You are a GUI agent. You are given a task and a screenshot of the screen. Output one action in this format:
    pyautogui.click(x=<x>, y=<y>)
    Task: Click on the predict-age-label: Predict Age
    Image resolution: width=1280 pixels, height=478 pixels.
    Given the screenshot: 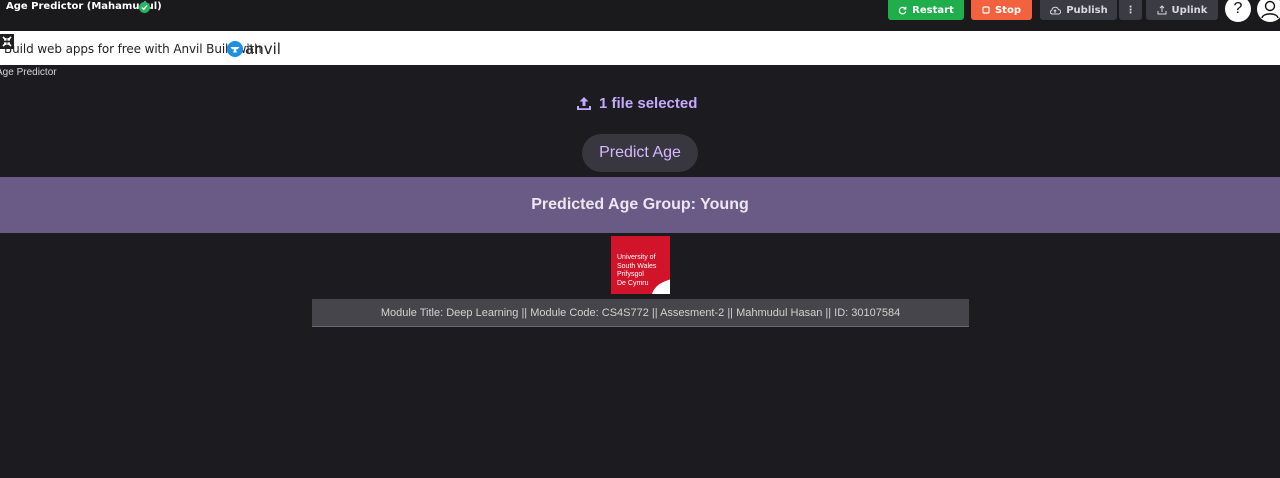 What is the action you would take?
    pyautogui.click(x=640, y=152)
    